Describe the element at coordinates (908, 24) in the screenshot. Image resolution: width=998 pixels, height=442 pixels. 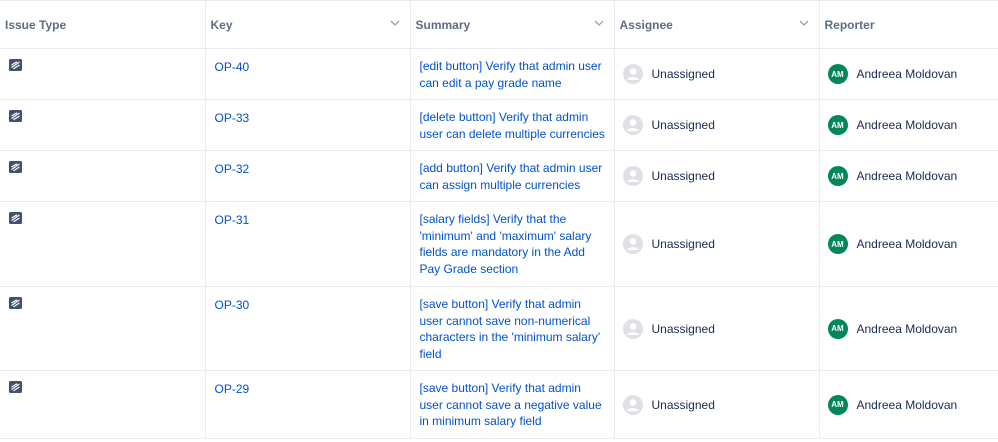
I see `column-header-reporter: Reporter` at that location.